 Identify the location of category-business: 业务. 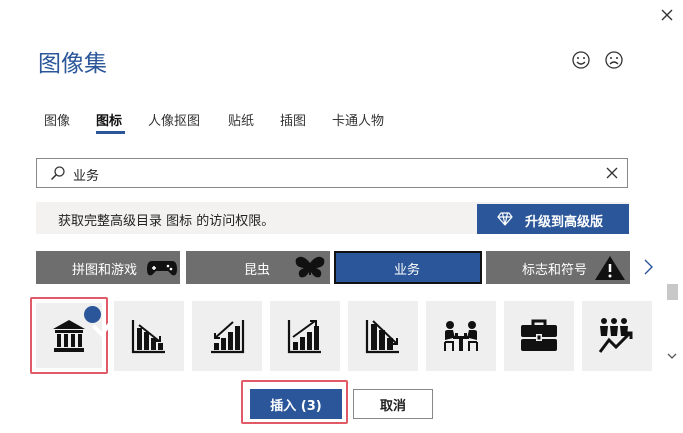
(408, 267).